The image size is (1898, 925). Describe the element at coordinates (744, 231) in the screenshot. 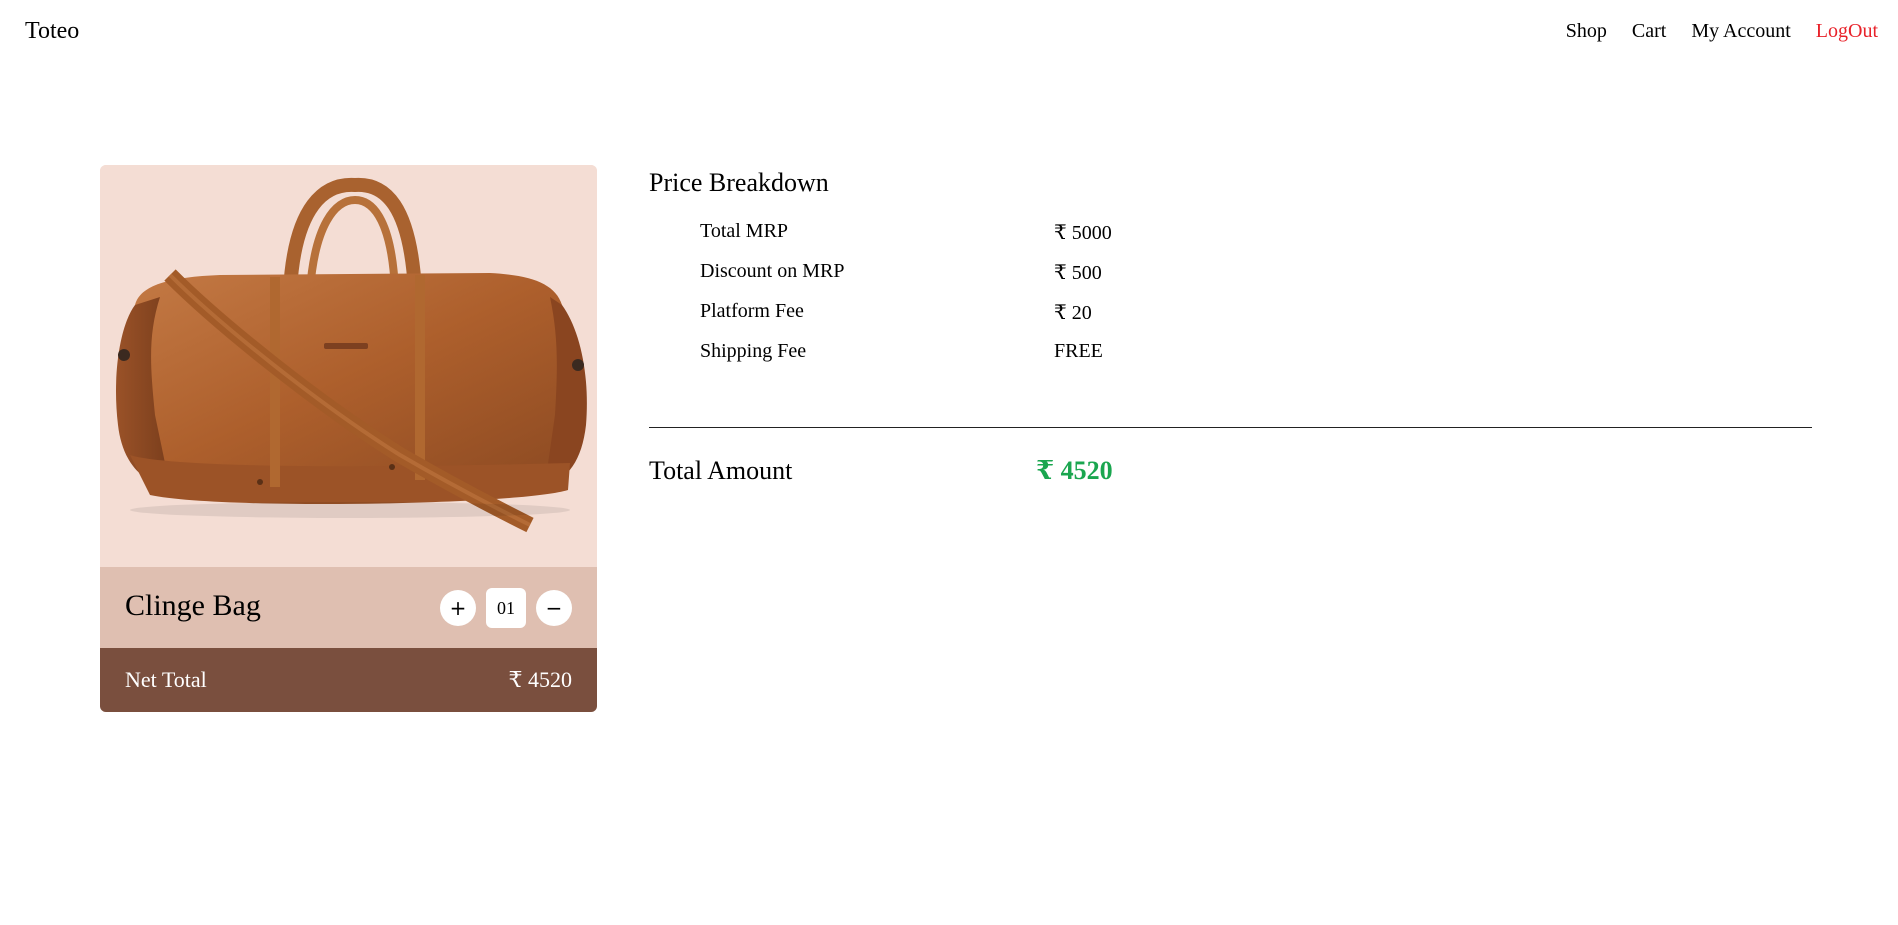

I see `price-row-label: Total MRP` at that location.